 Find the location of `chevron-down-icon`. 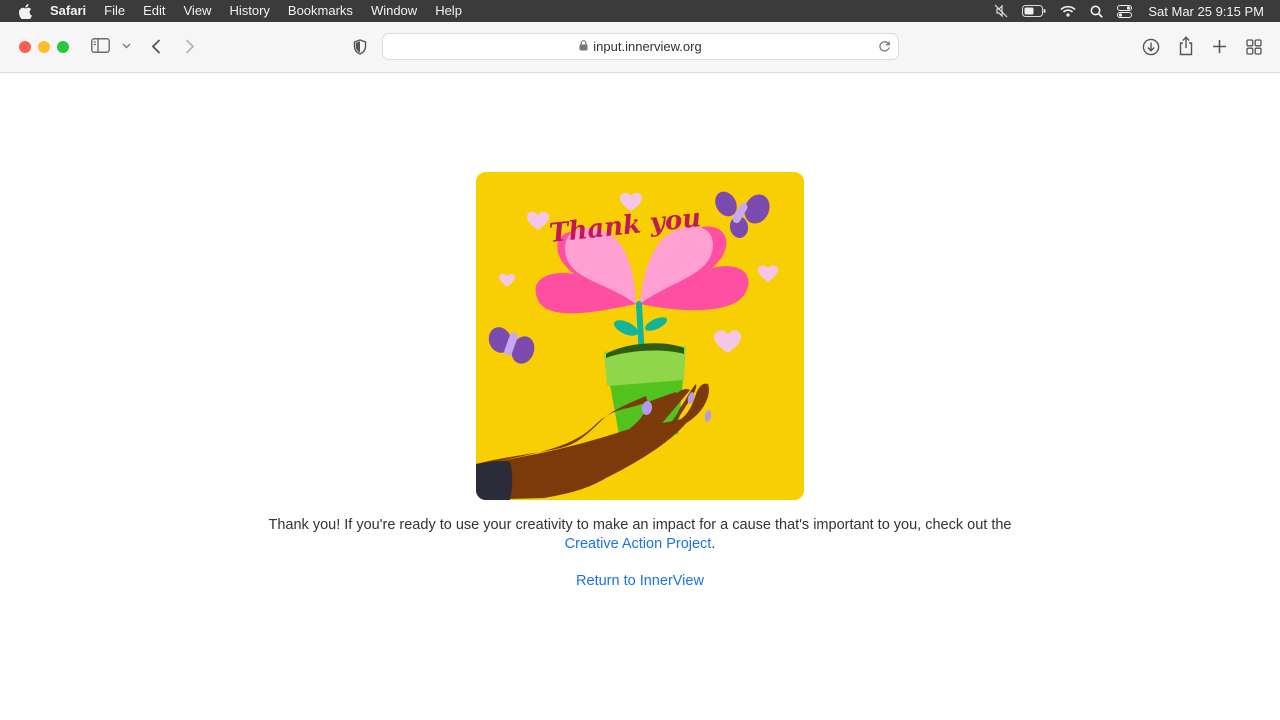

chevron-down-icon is located at coordinates (126, 46).